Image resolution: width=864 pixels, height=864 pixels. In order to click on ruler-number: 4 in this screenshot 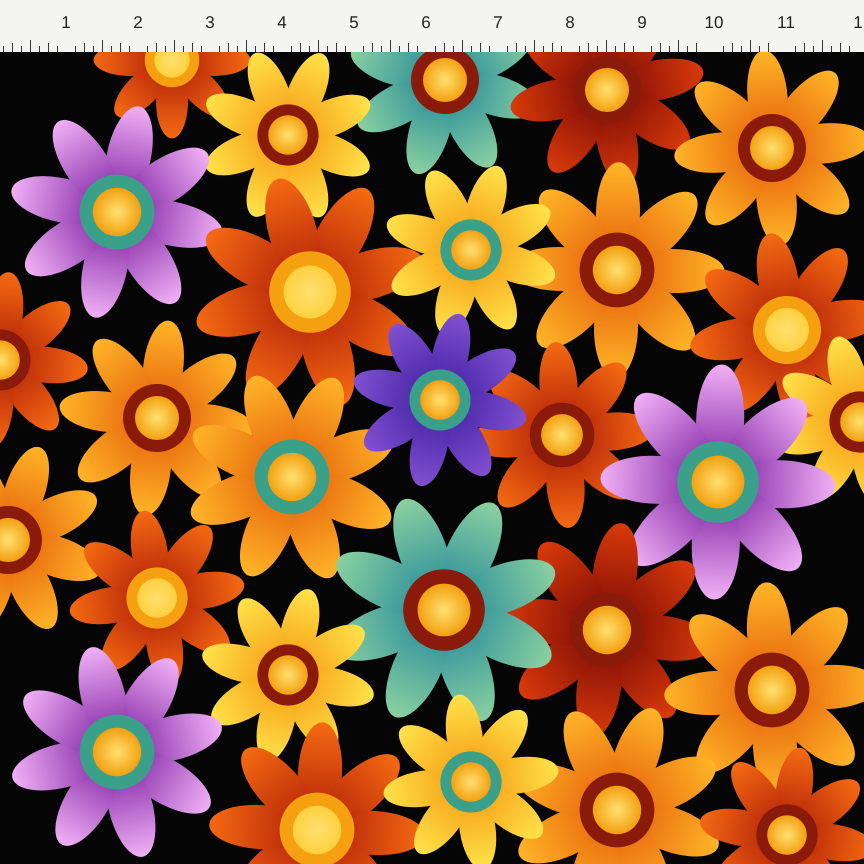, I will do `click(282, 33)`.